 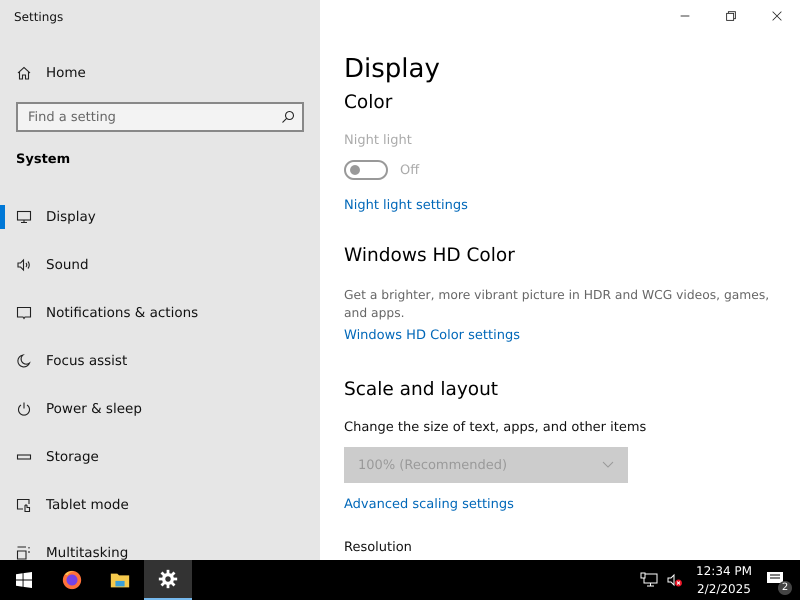 I want to click on power-icon, so click(x=24, y=409).